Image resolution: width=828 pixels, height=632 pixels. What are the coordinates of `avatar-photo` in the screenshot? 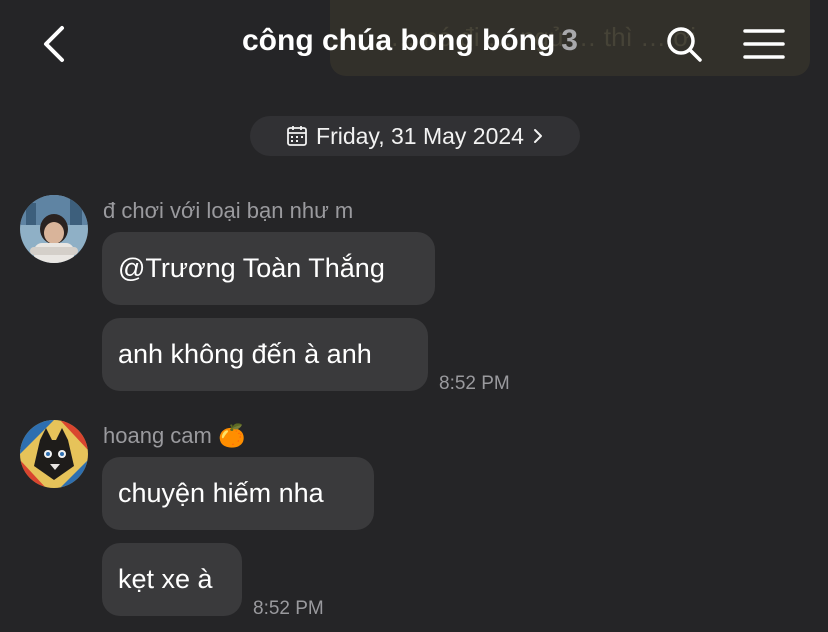 It's located at (54, 229).